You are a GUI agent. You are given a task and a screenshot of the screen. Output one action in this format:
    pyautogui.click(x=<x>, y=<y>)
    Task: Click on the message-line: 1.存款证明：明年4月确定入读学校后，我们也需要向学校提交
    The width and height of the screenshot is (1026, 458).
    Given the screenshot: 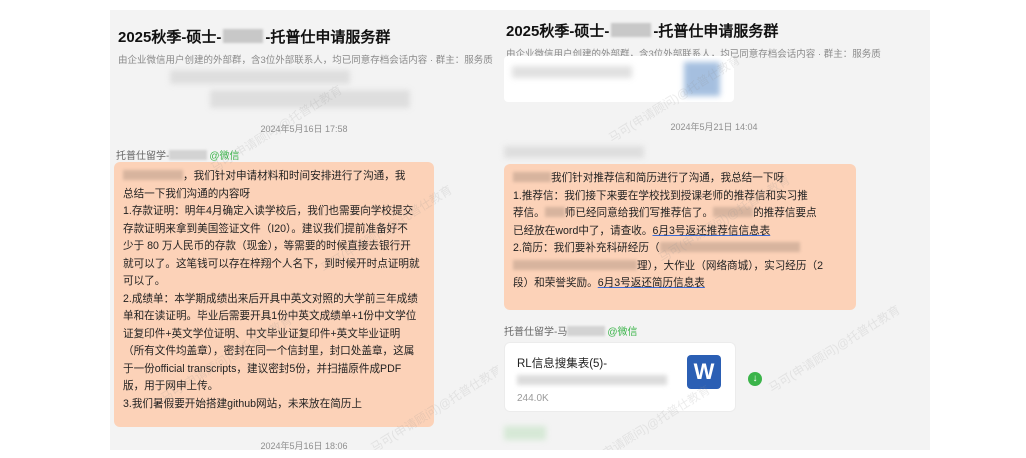 What is the action you would take?
    pyautogui.click(x=268, y=211)
    